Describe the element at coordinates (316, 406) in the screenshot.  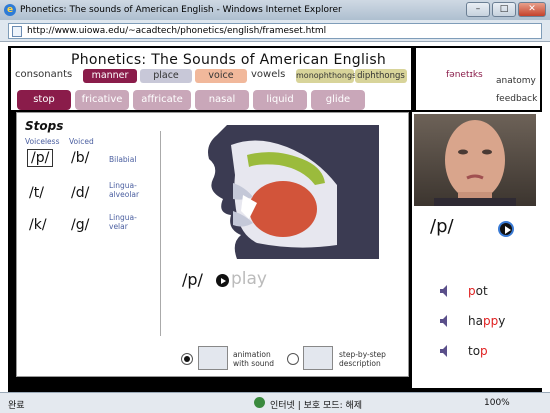
I see `security-zone: 인터넷 | 보호 모드: 해제` at that location.